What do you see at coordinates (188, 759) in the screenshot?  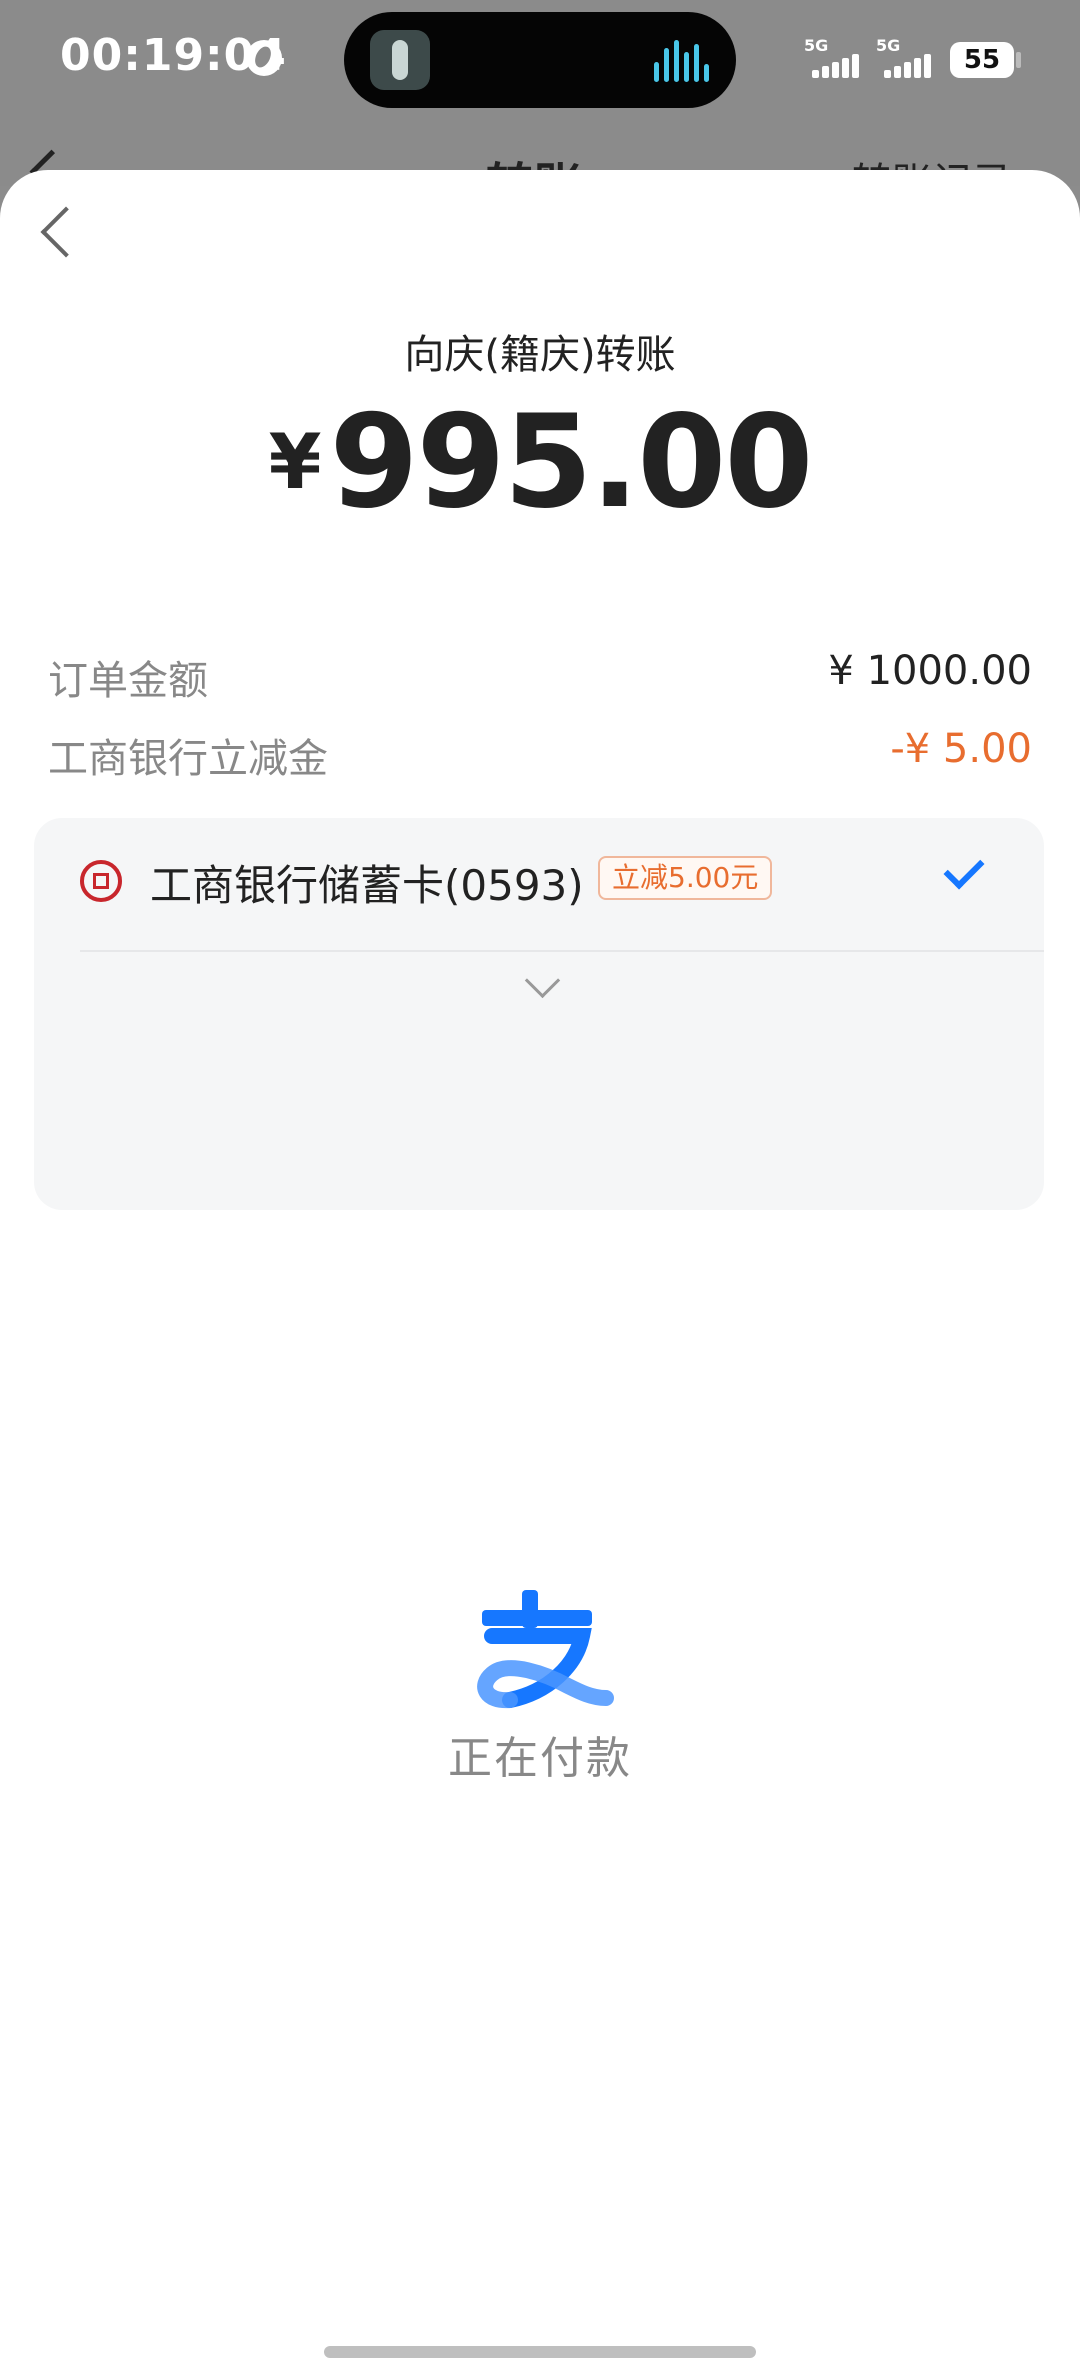 I see `discount-label: 工商银行立减金` at bounding box center [188, 759].